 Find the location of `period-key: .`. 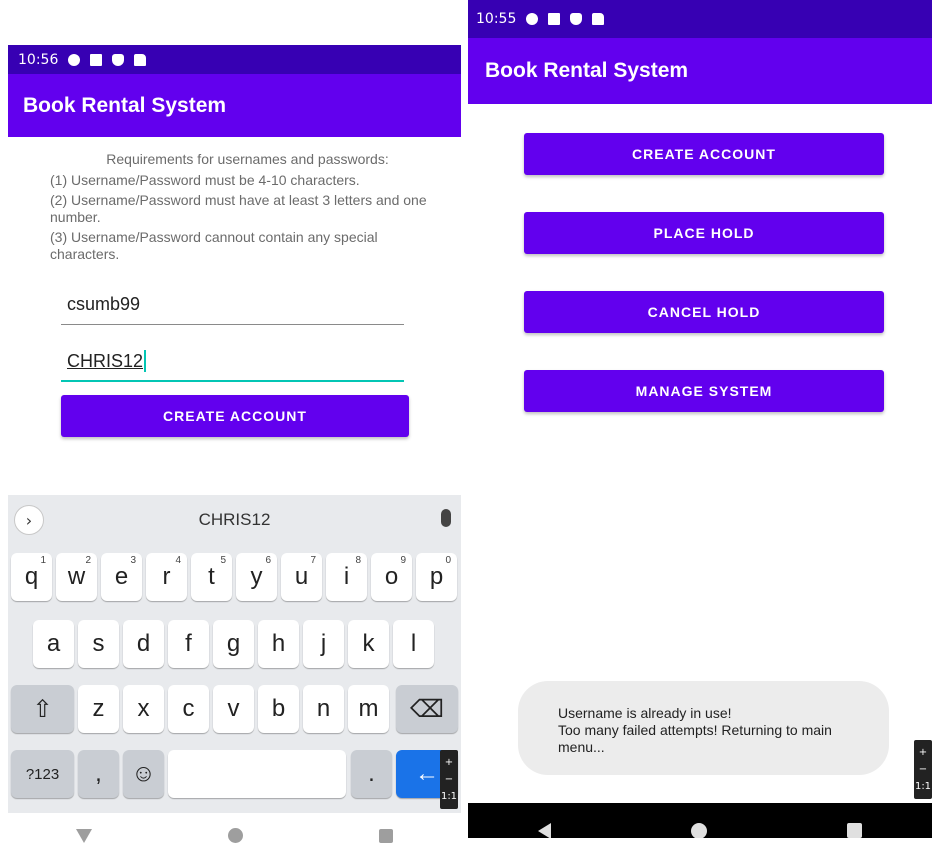

period-key: . is located at coordinates (371, 774).